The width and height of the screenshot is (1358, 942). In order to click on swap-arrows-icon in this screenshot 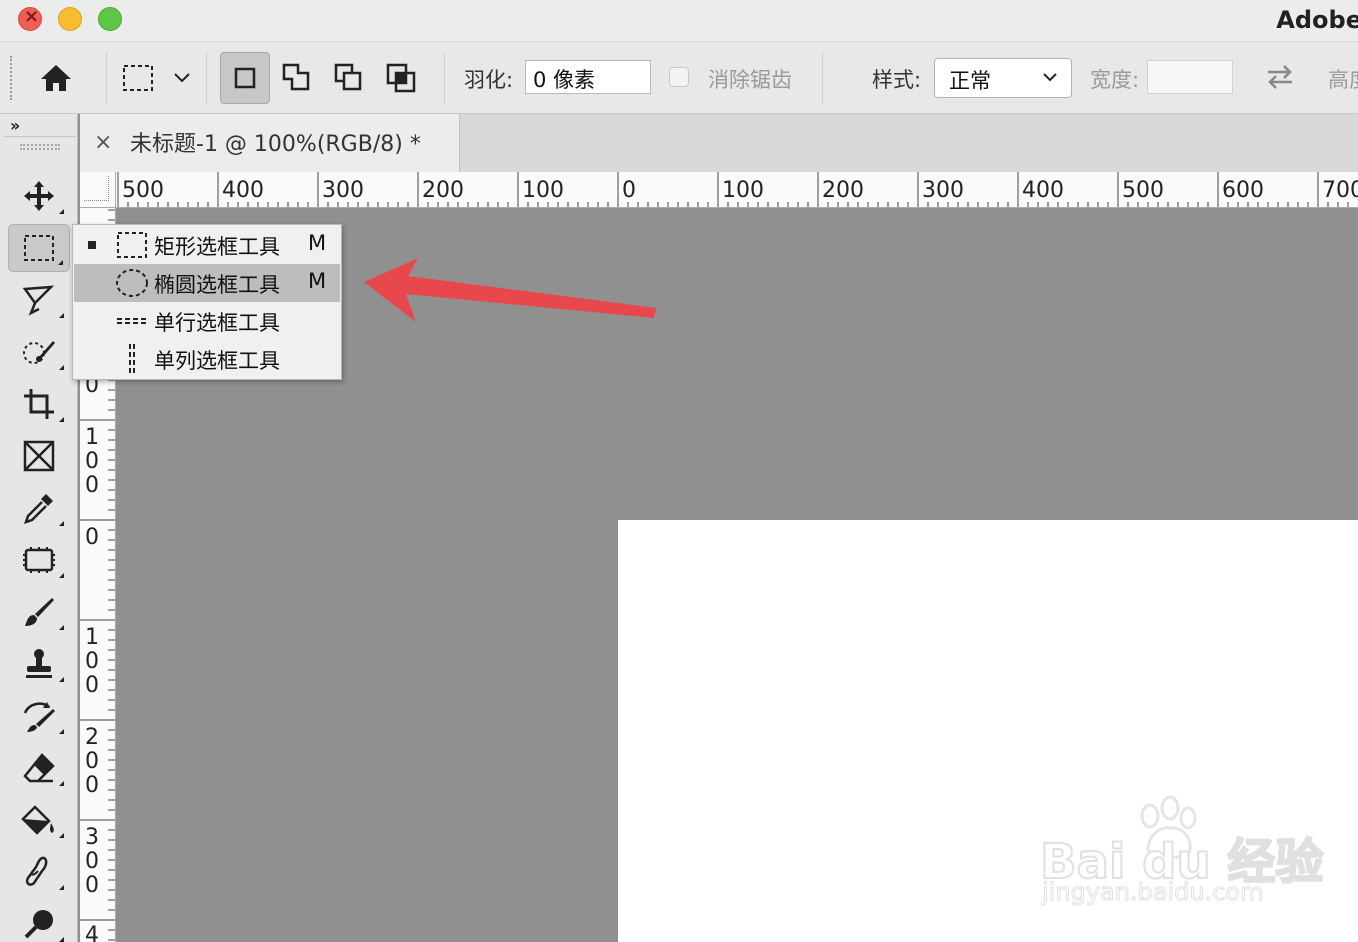, I will do `click(1280, 77)`.